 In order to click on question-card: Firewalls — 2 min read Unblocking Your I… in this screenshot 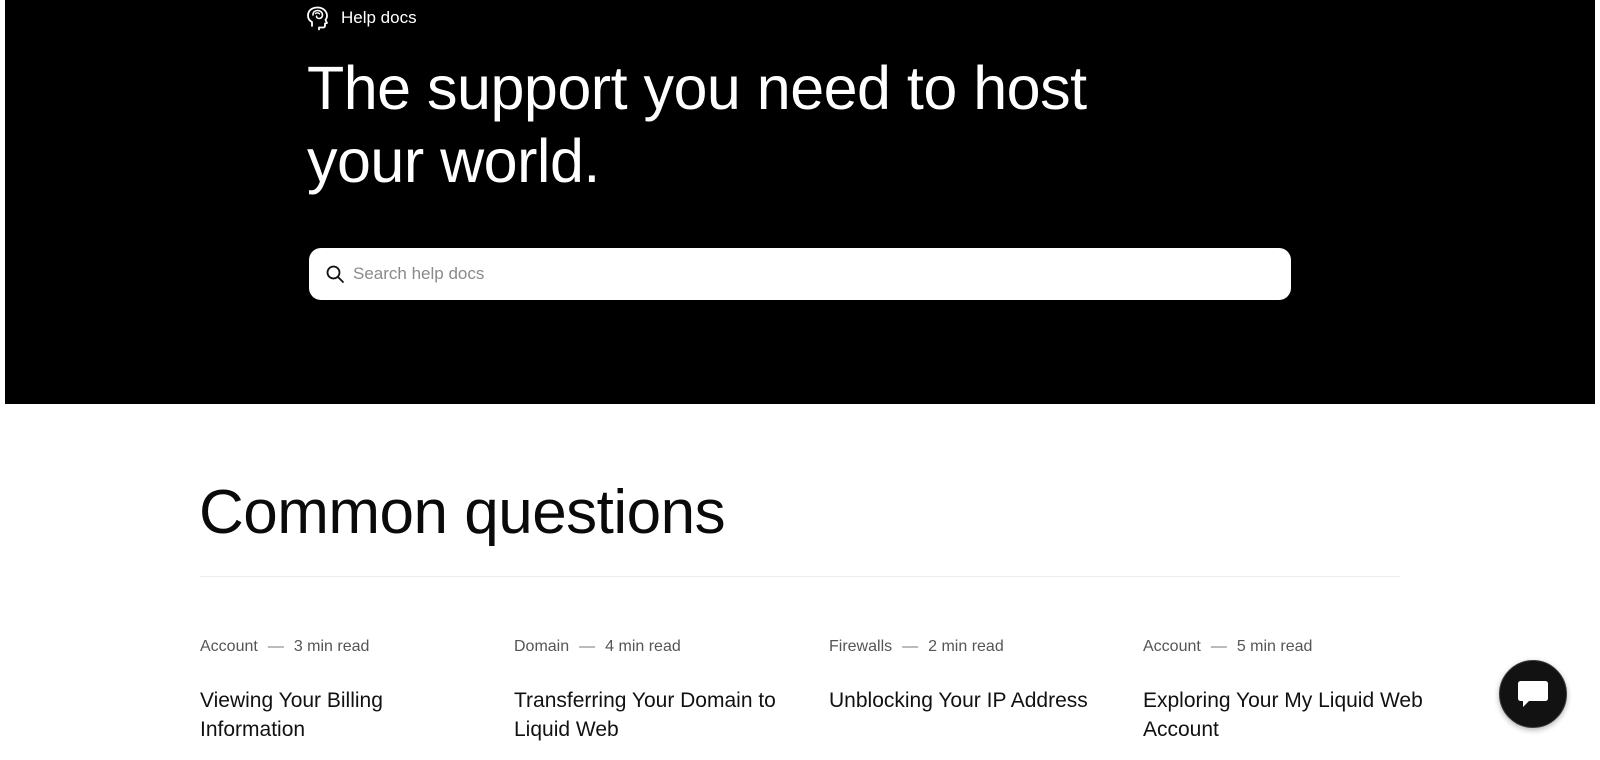, I will do `click(974, 675)`.